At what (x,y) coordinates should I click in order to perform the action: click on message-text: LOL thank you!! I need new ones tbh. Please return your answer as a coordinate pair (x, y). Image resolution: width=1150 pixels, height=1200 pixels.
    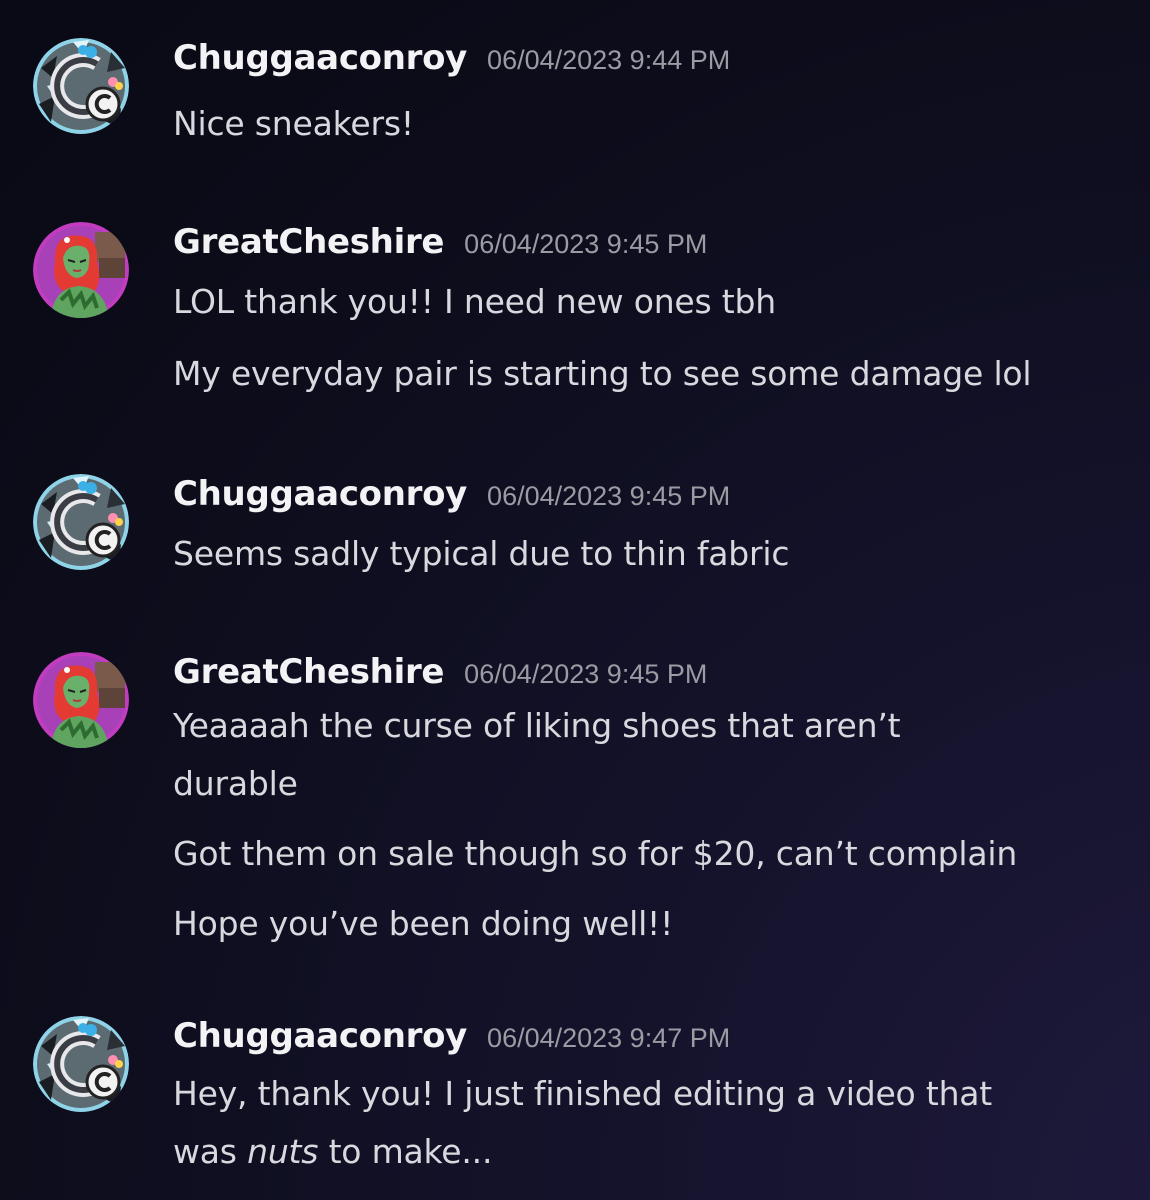
    Looking at the image, I should click on (475, 301).